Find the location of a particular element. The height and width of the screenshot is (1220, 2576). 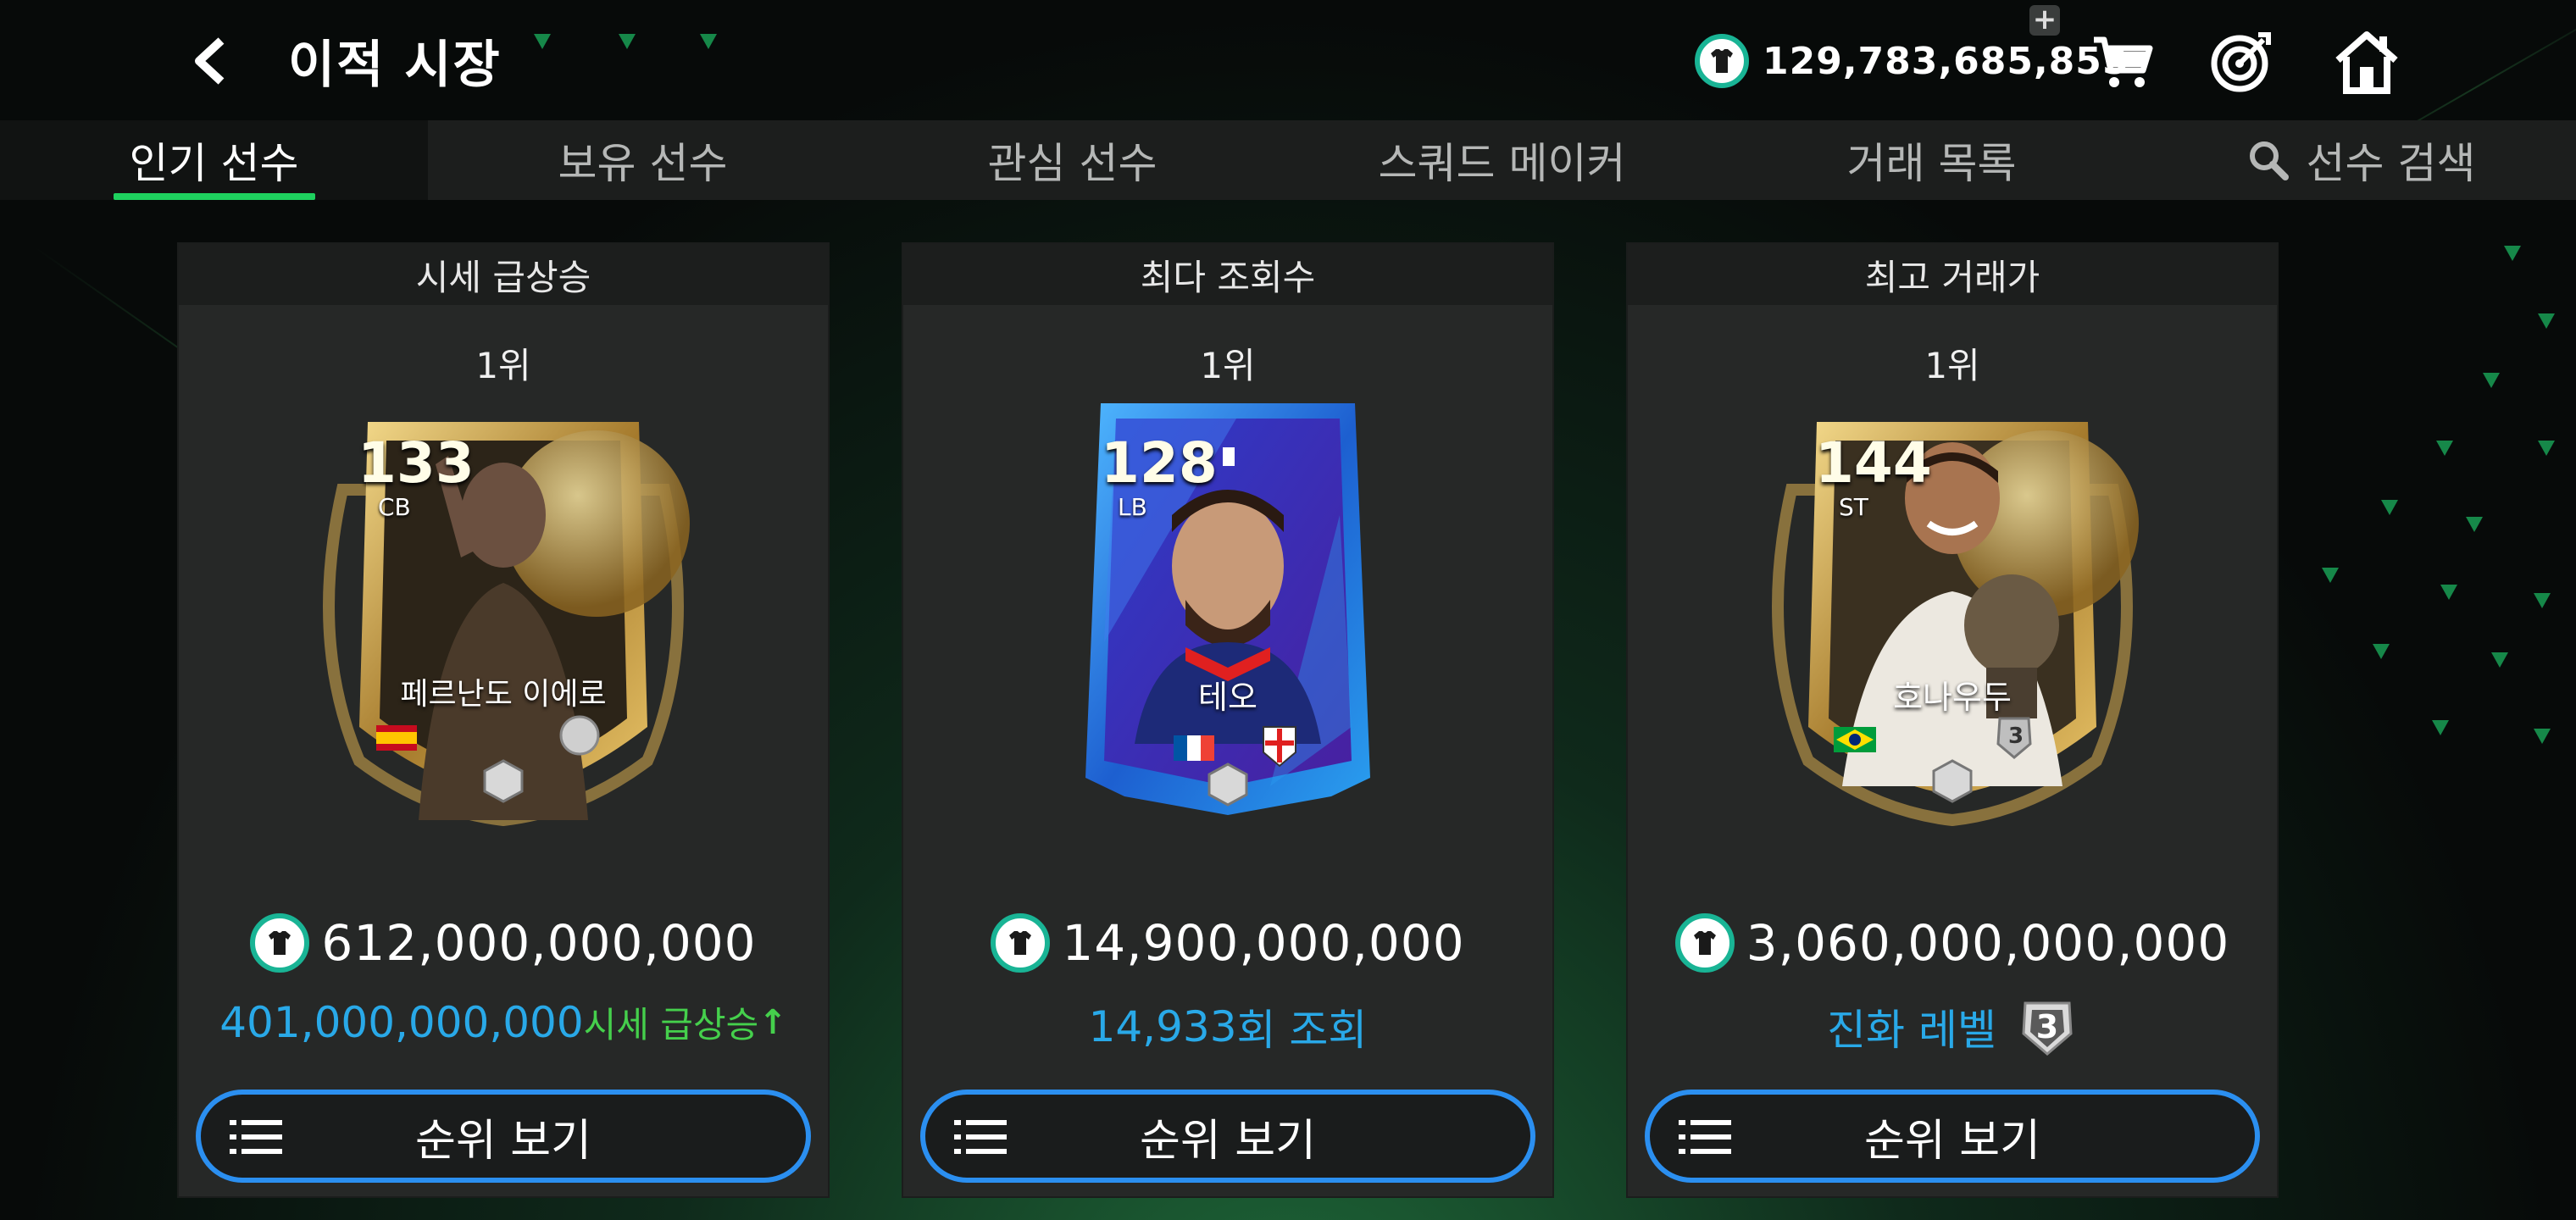

currency-display: 129,783,685,855 is located at coordinates (1912, 61).